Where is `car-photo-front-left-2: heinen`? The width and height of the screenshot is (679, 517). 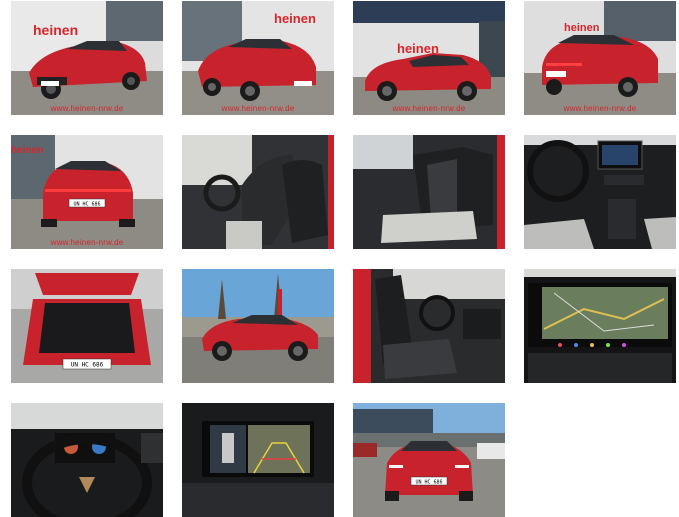
car-photo-front-left-2: heinen is located at coordinates (258, 58).